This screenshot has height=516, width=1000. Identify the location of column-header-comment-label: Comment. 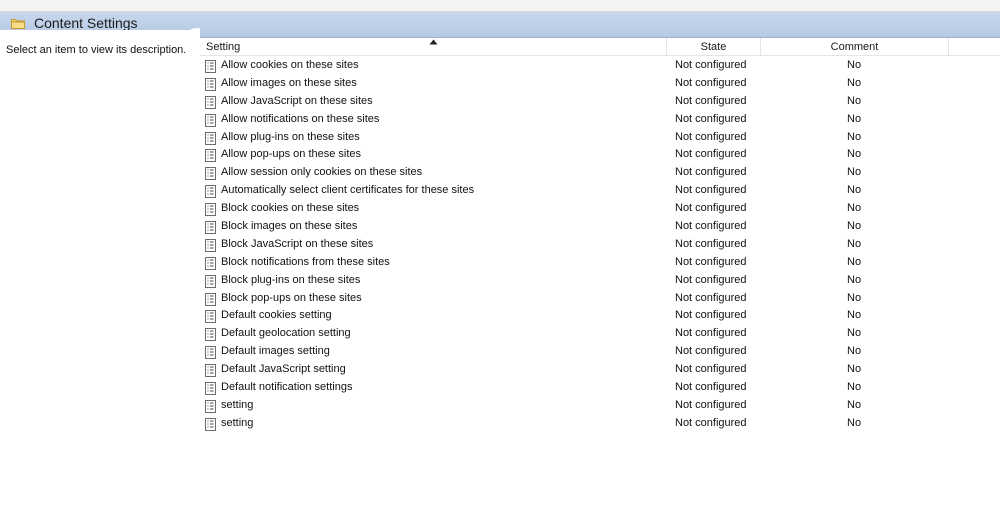
(854, 47).